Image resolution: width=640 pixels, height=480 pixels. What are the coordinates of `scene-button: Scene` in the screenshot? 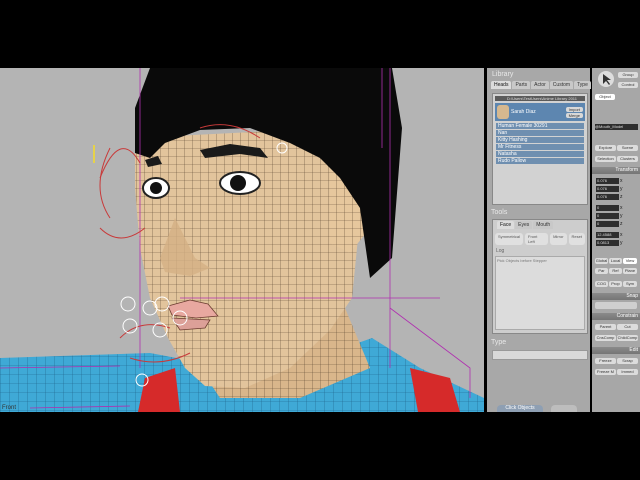 It's located at (627, 148).